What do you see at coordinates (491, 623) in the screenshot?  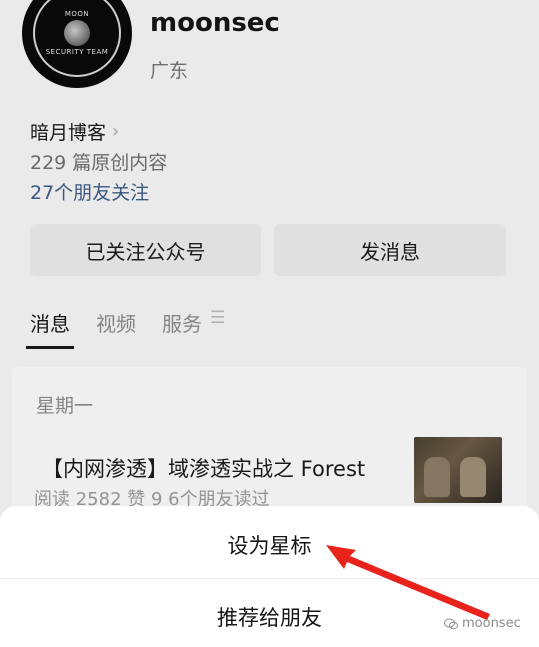 I see `watermark-text: moonsec` at bounding box center [491, 623].